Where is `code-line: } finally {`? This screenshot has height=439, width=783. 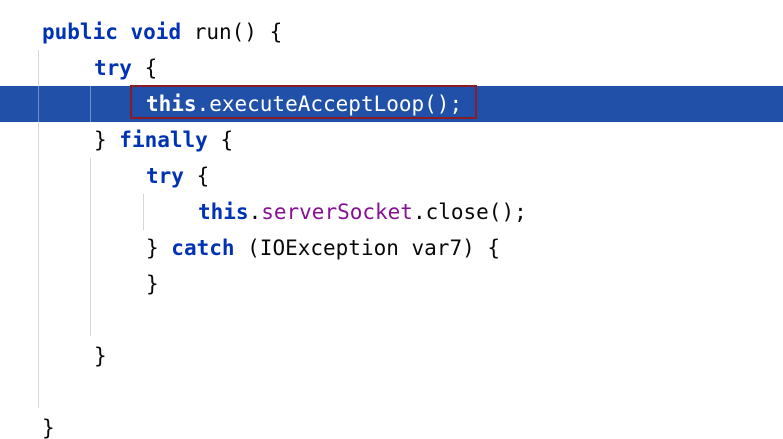 code-line: } finally { is located at coordinates (391, 140).